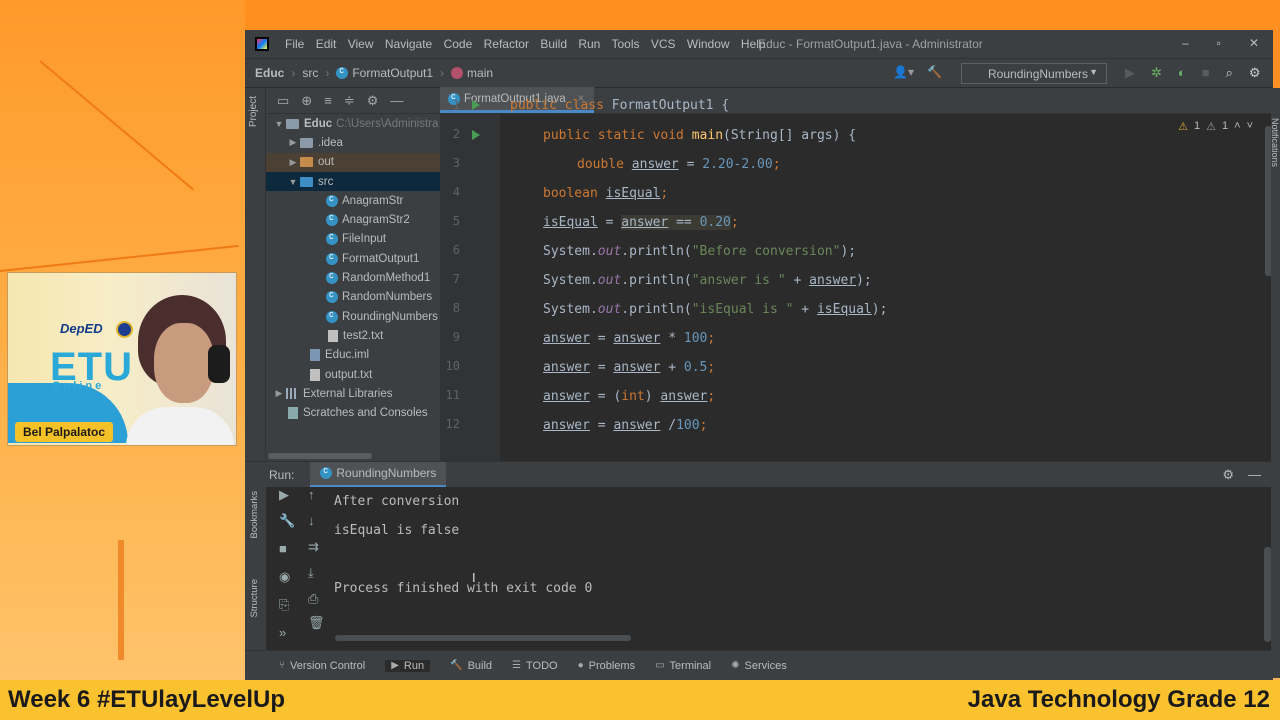 This screenshot has height=720, width=1280. What do you see at coordinates (349, 101) in the screenshot?
I see `collapse-all-icon: ≑` at bounding box center [349, 101].